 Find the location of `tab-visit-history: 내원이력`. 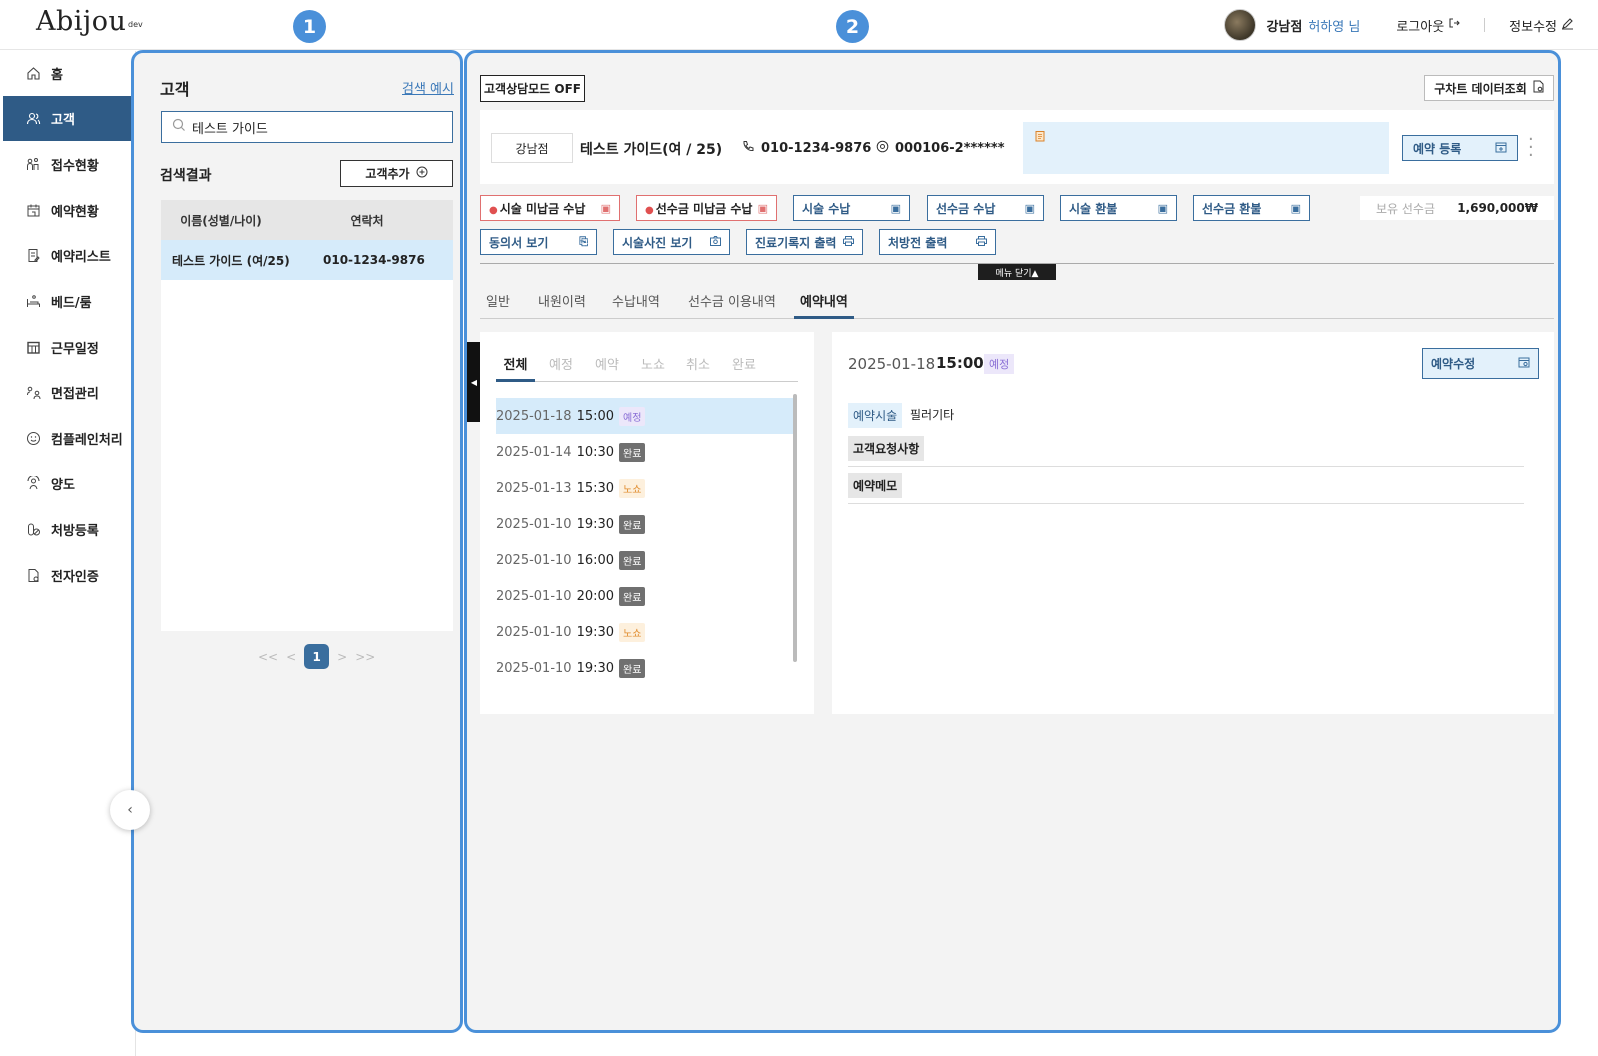

tab-visit-history: 내원이력 is located at coordinates (562, 302).